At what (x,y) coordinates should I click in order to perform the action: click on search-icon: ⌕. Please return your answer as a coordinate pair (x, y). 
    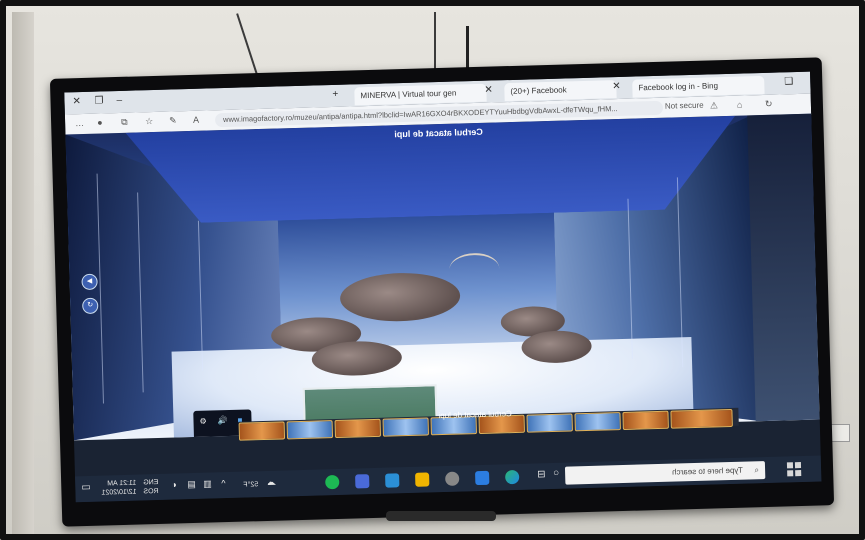
    Looking at the image, I should click on (757, 470).